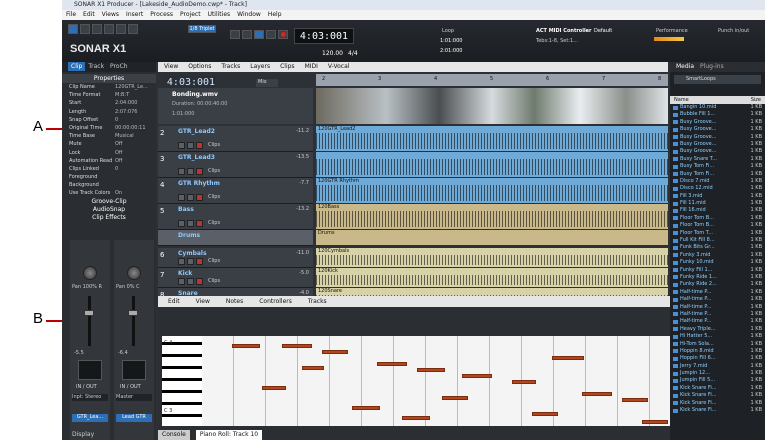 The height and width of the screenshot is (440, 765). What do you see at coordinates (134, 418) in the screenshot?
I see `strip-name: Lead GTR` at bounding box center [134, 418].